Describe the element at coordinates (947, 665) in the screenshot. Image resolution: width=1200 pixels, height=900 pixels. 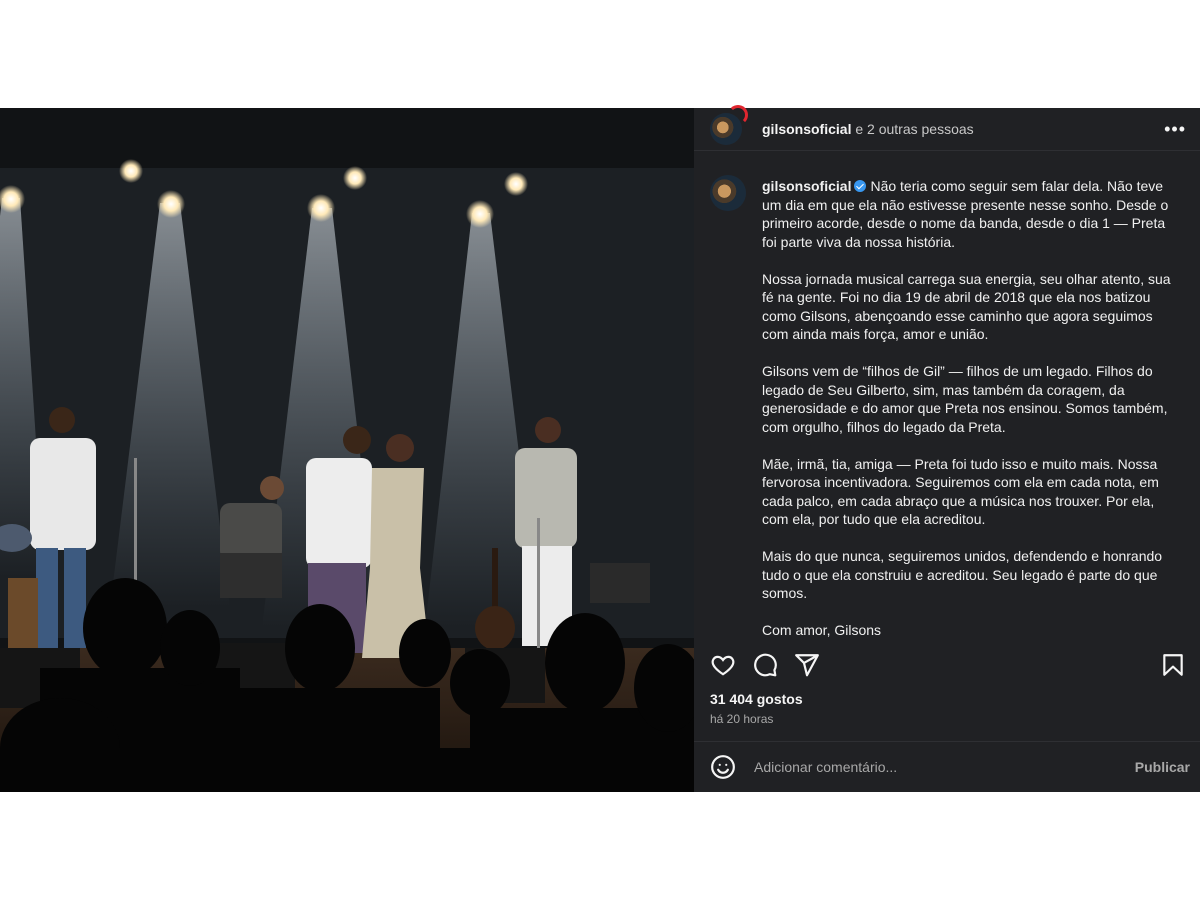
I see `action-bar` at that location.